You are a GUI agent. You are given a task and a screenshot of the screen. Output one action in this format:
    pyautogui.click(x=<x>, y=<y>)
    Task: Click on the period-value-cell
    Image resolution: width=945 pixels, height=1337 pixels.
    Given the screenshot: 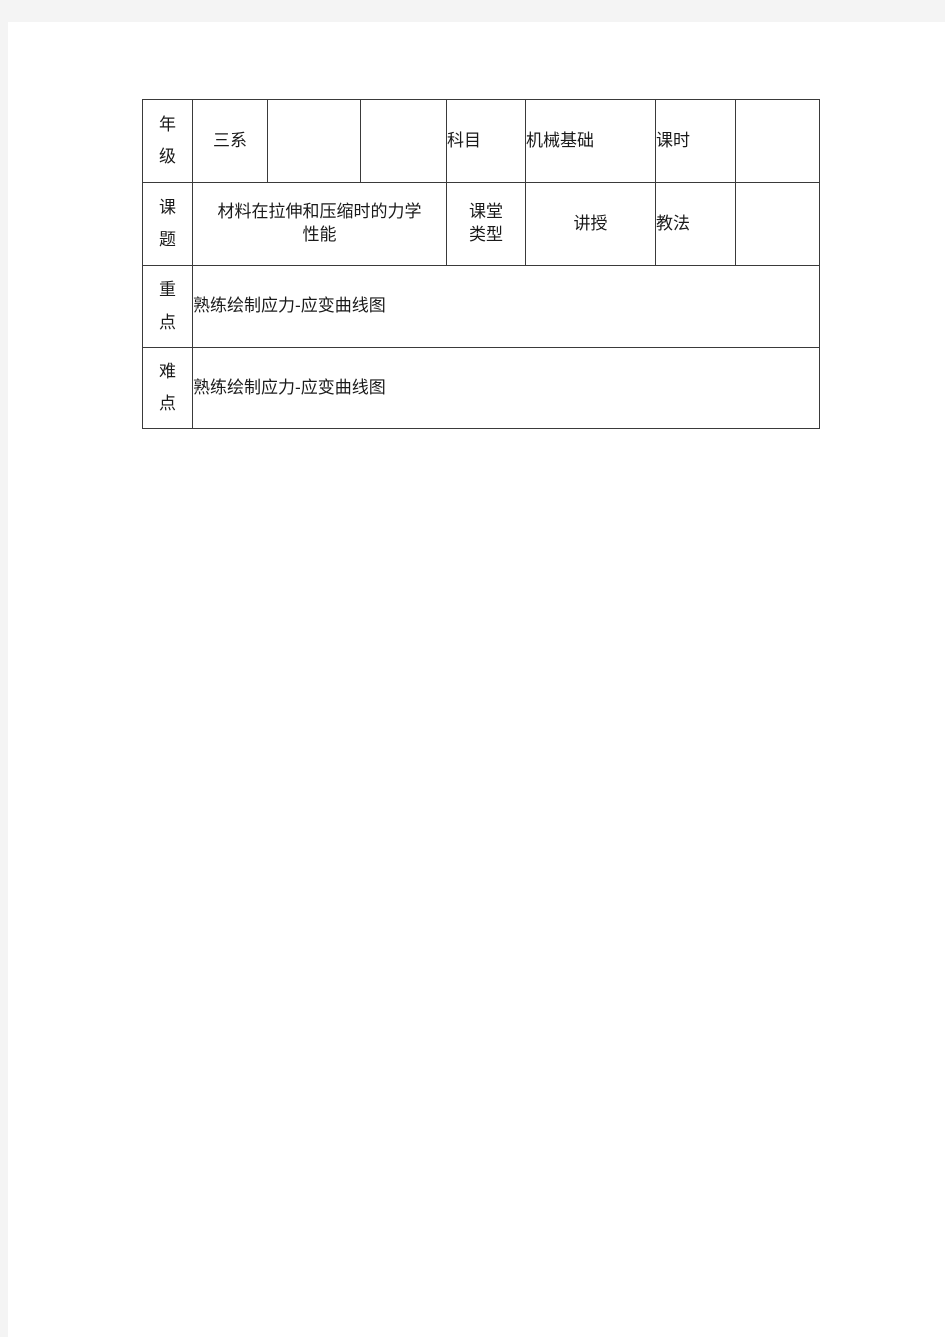 What is the action you would take?
    pyautogui.click(x=777, y=141)
    